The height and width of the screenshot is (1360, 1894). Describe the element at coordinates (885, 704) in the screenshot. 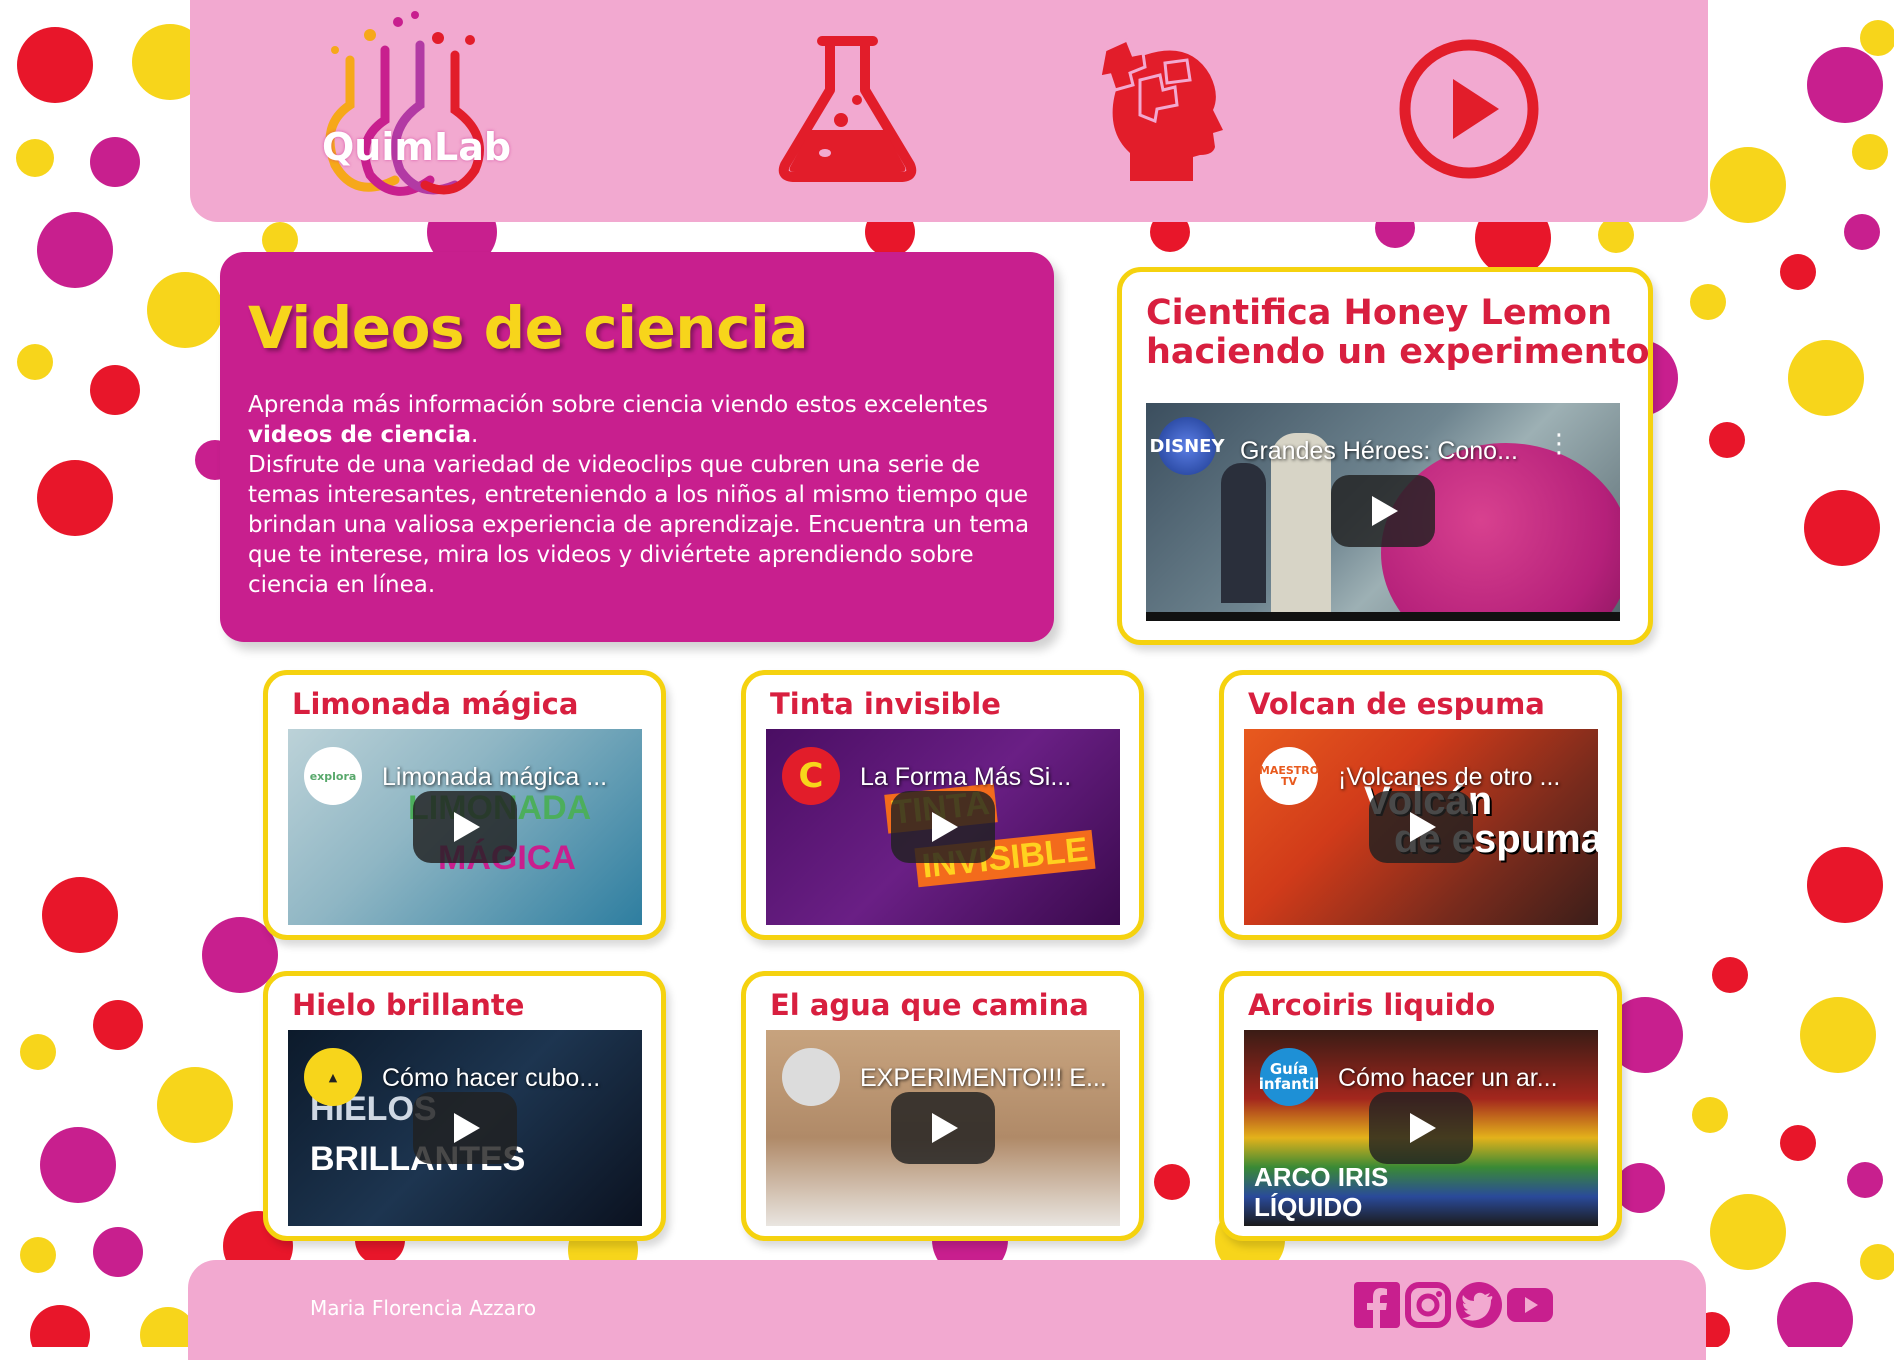

I see `card-title: Tinta invisible` at that location.